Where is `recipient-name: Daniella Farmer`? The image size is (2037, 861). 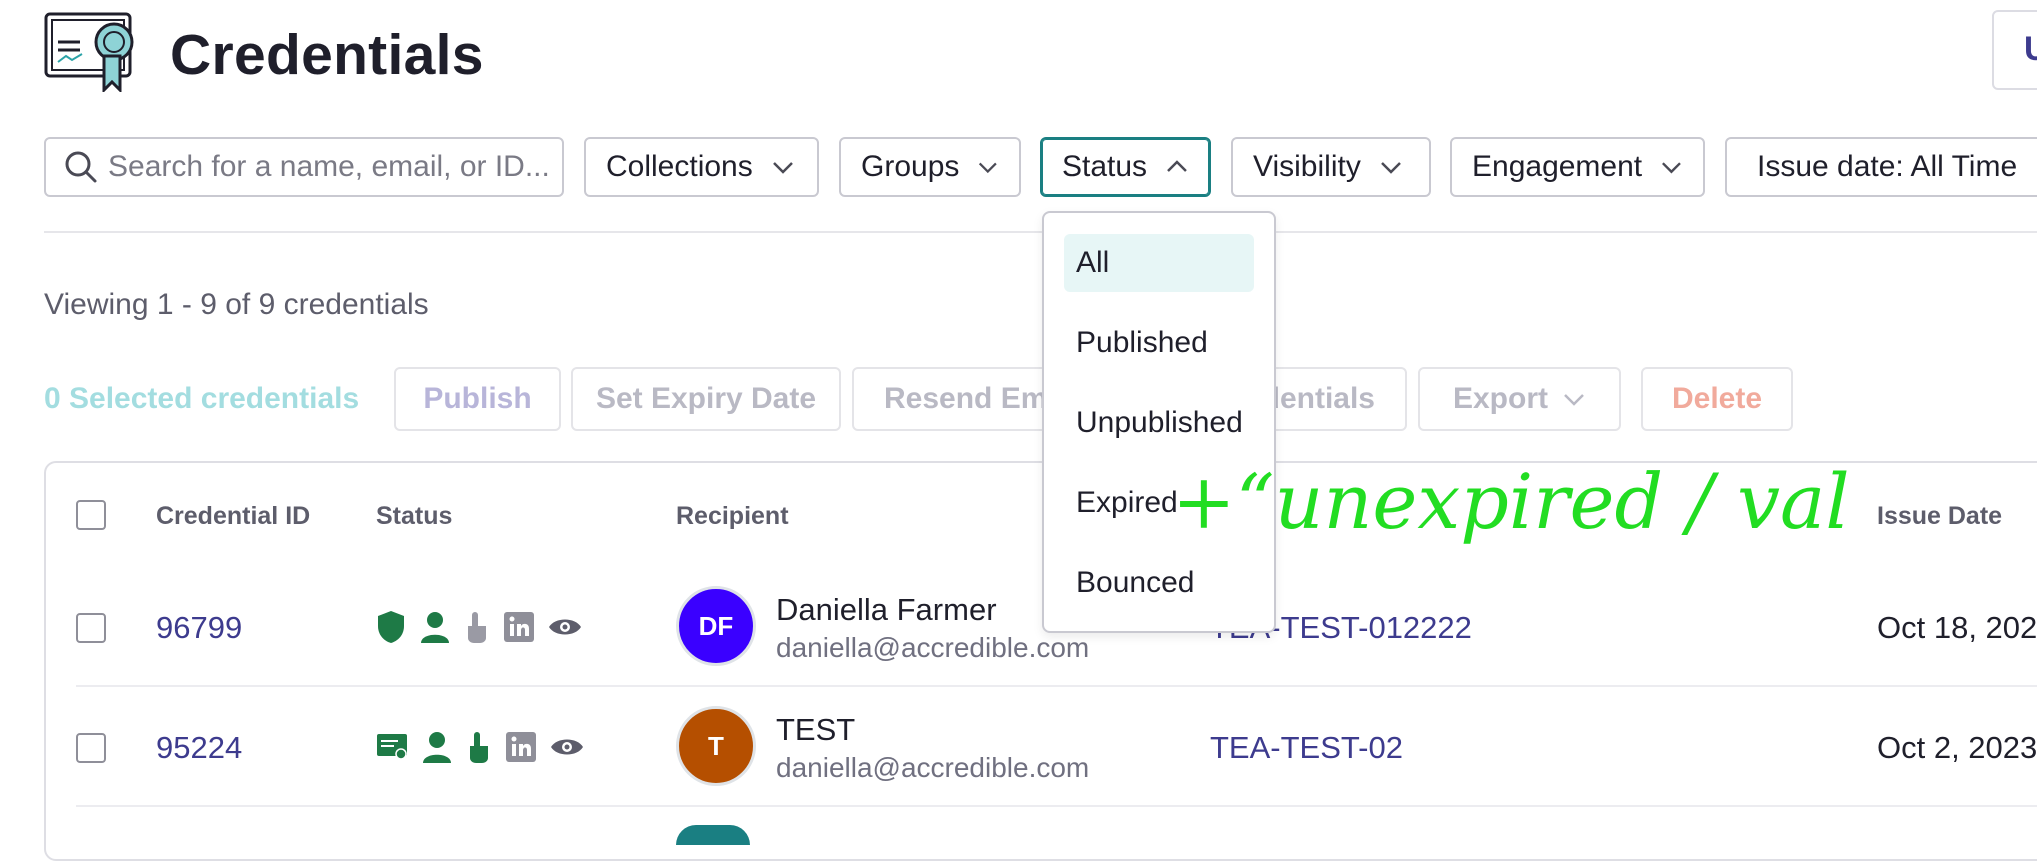
recipient-name: Daniella Farmer is located at coordinates (886, 609).